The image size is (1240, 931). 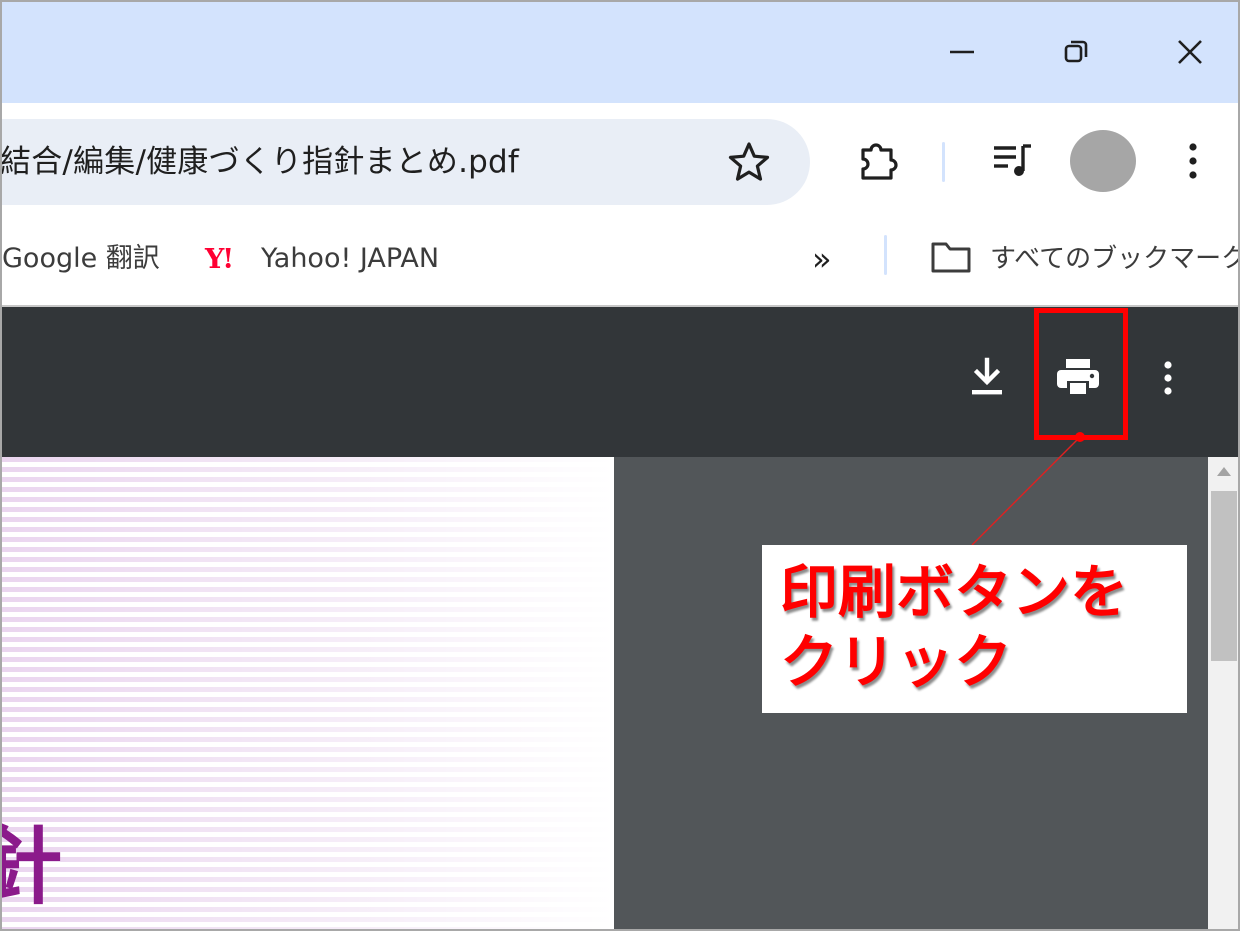 I want to click on annotation-callout: 印刷ボタンを クリック, so click(x=974, y=629).